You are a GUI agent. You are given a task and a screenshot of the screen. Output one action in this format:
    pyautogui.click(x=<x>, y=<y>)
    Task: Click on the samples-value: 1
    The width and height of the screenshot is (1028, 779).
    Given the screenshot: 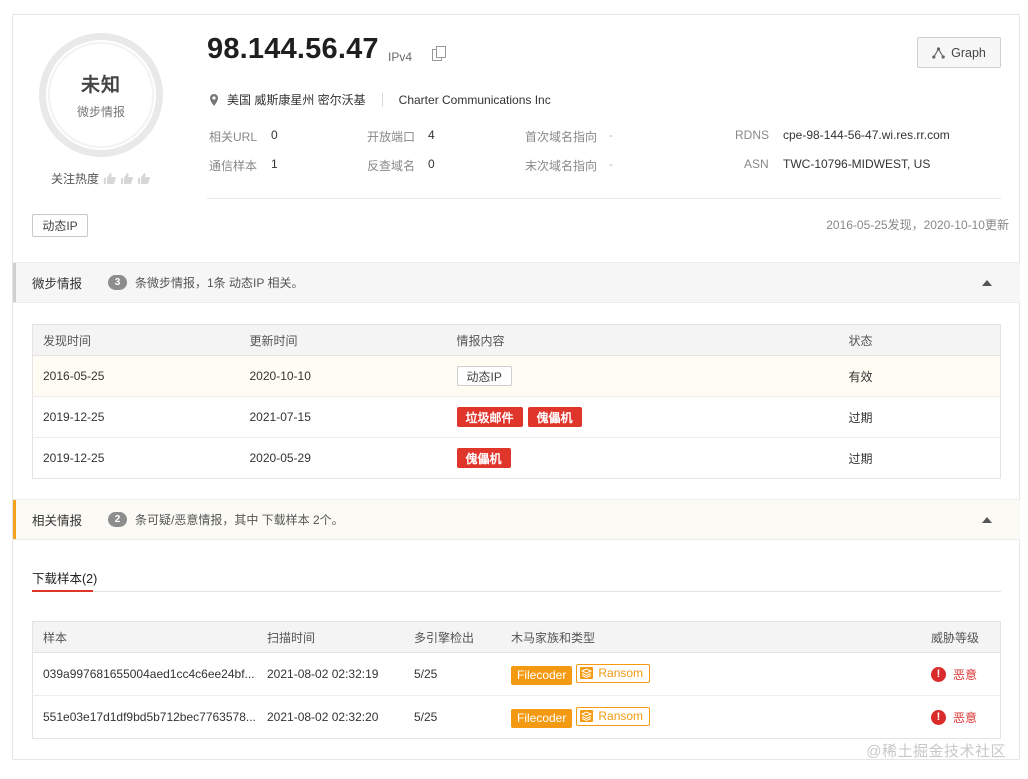 What is the action you would take?
    pyautogui.click(x=274, y=164)
    